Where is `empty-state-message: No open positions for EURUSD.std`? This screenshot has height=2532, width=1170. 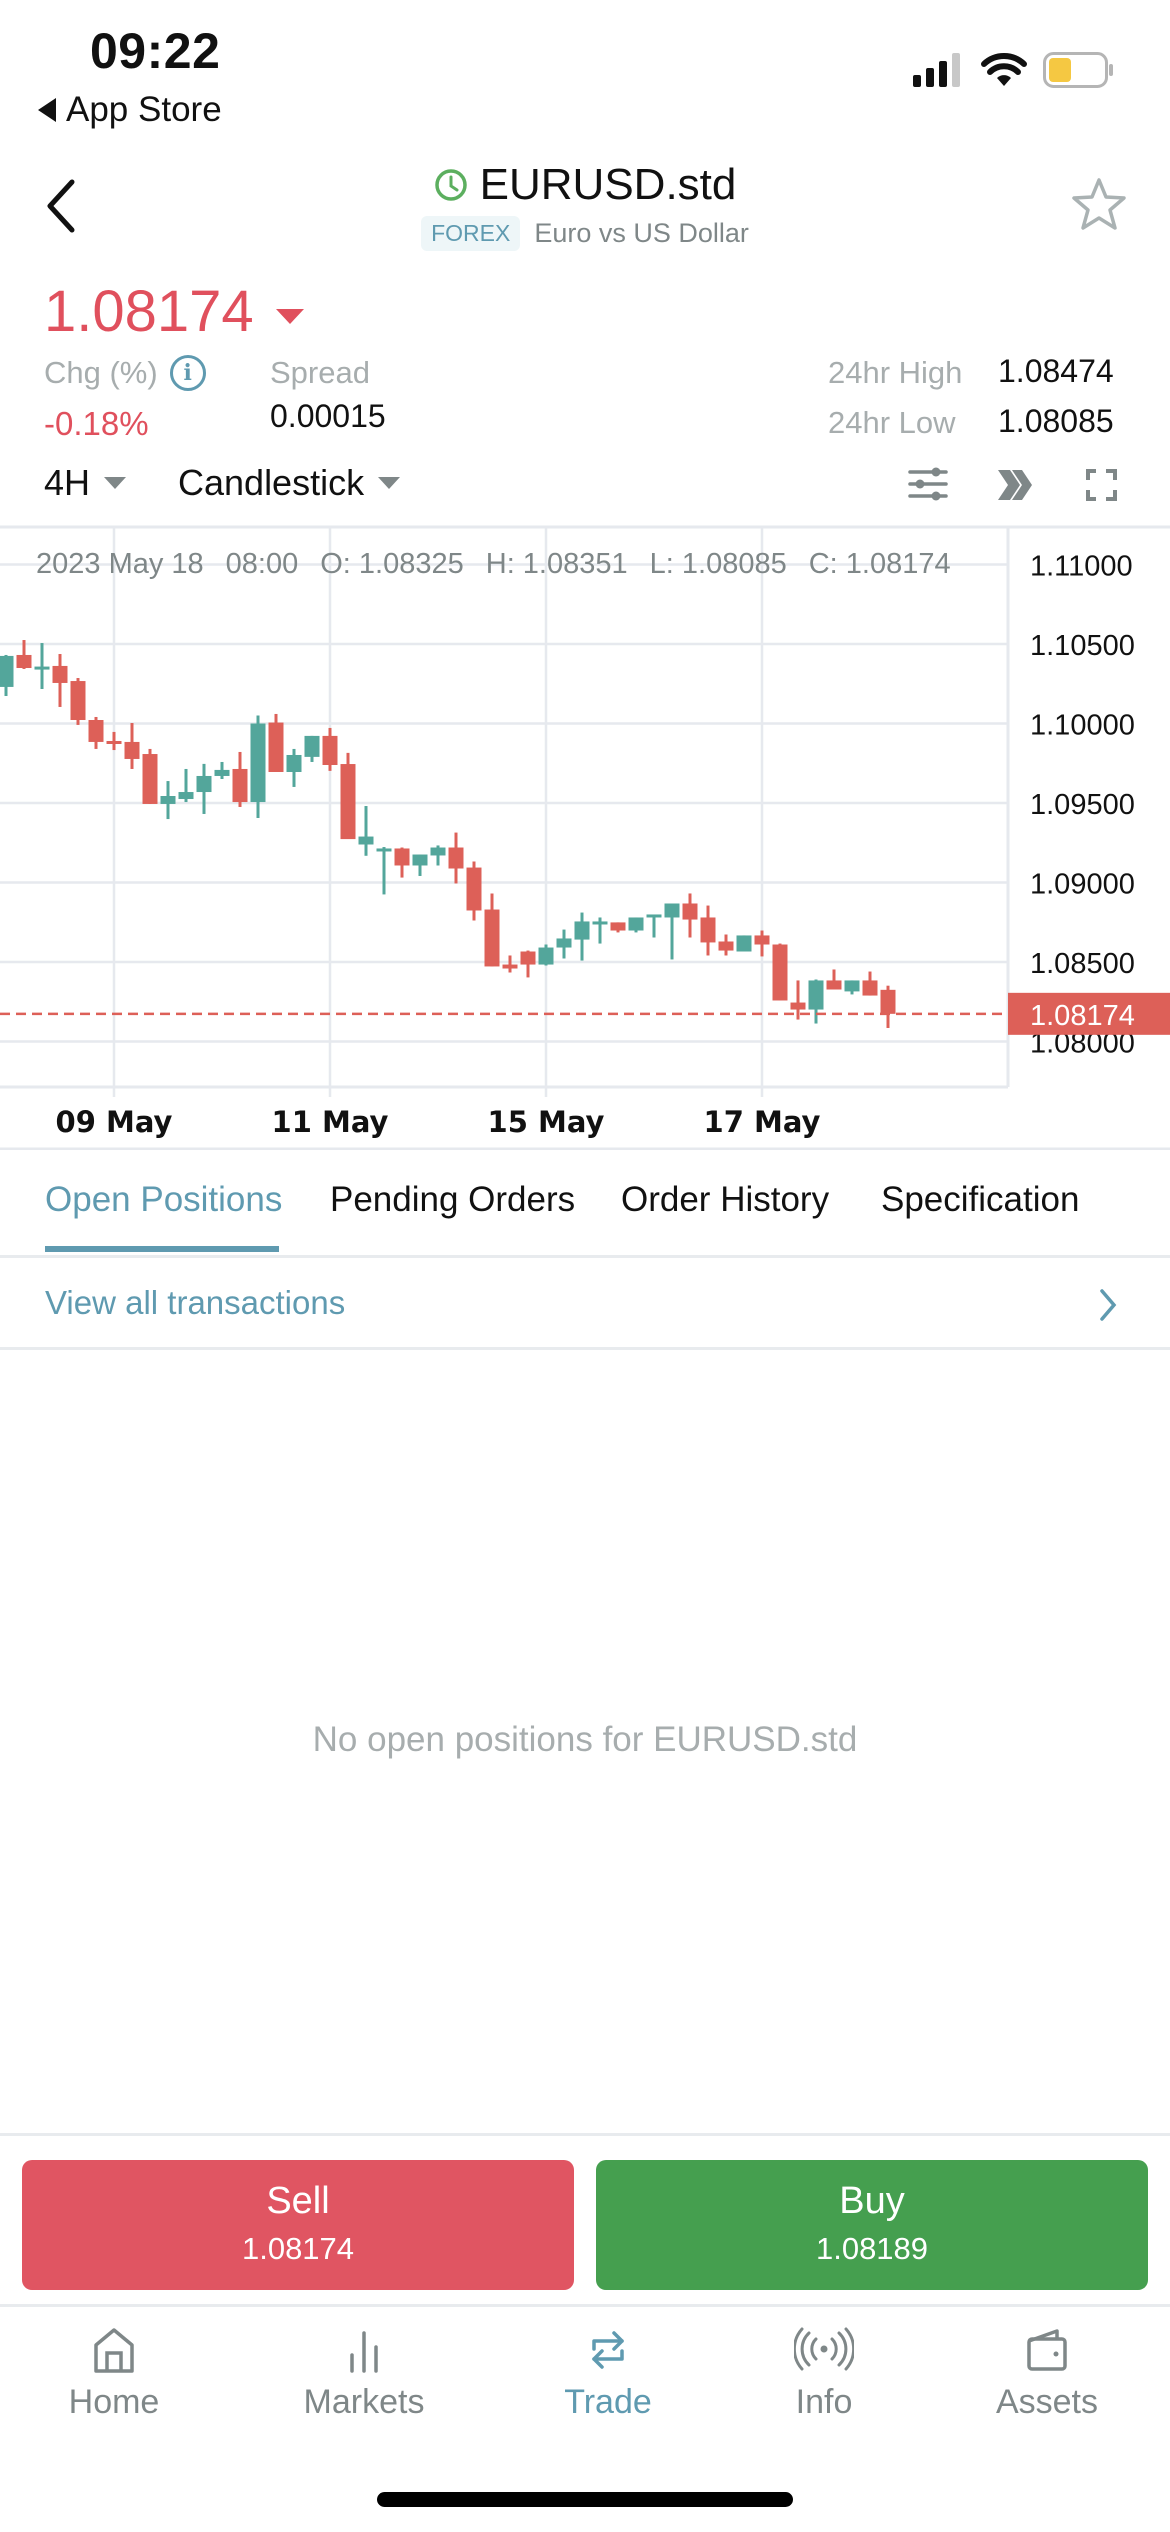 empty-state-message: No open positions for EURUSD.std is located at coordinates (585, 1739).